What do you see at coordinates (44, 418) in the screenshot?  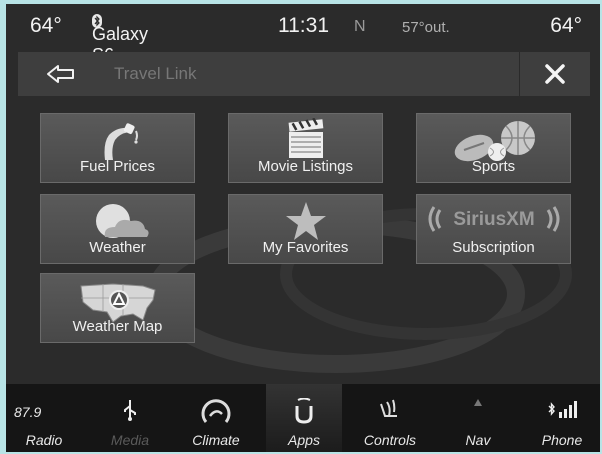 I see `nav-radio: 87.9 Radio` at bounding box center [44, 418].